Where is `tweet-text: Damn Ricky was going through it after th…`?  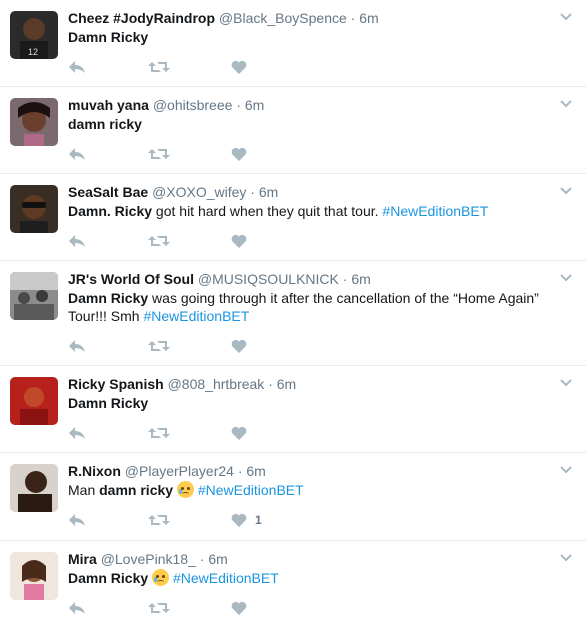
tweet-text: Damn Ricky was going through it after th… is located at coordinates (313, 307).